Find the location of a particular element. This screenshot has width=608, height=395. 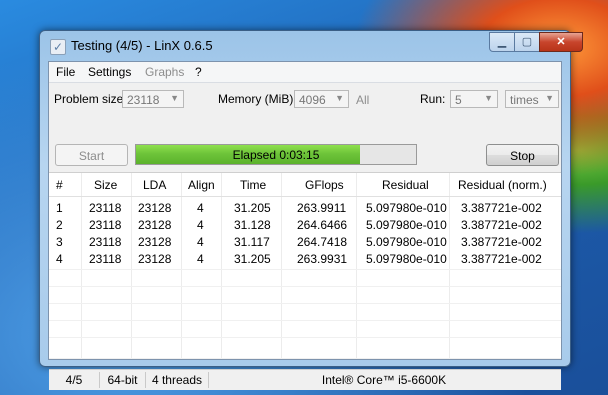

column-header: LDA is located at coordinates (154, 185).